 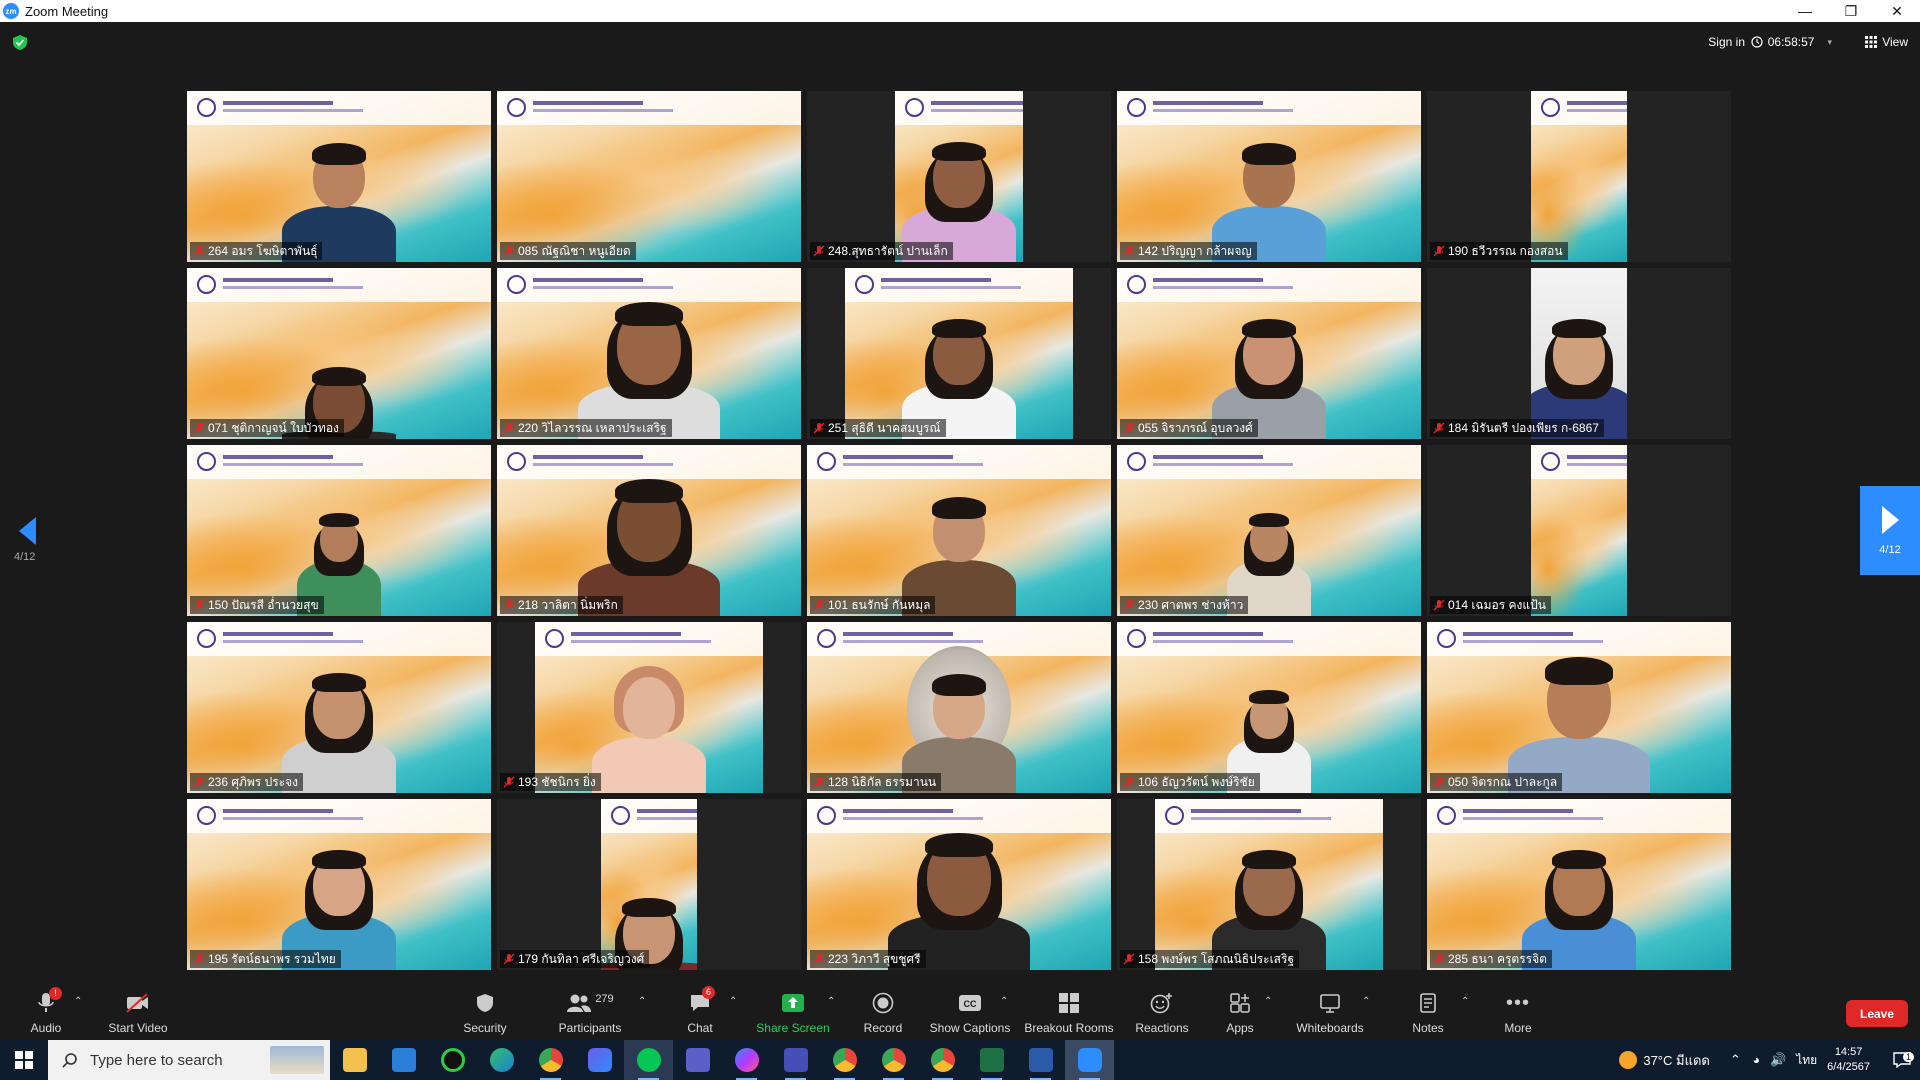 I want to click on participant-tile: 101 ธนรักษ์ กันหมุล, so click(x=959, y=530).